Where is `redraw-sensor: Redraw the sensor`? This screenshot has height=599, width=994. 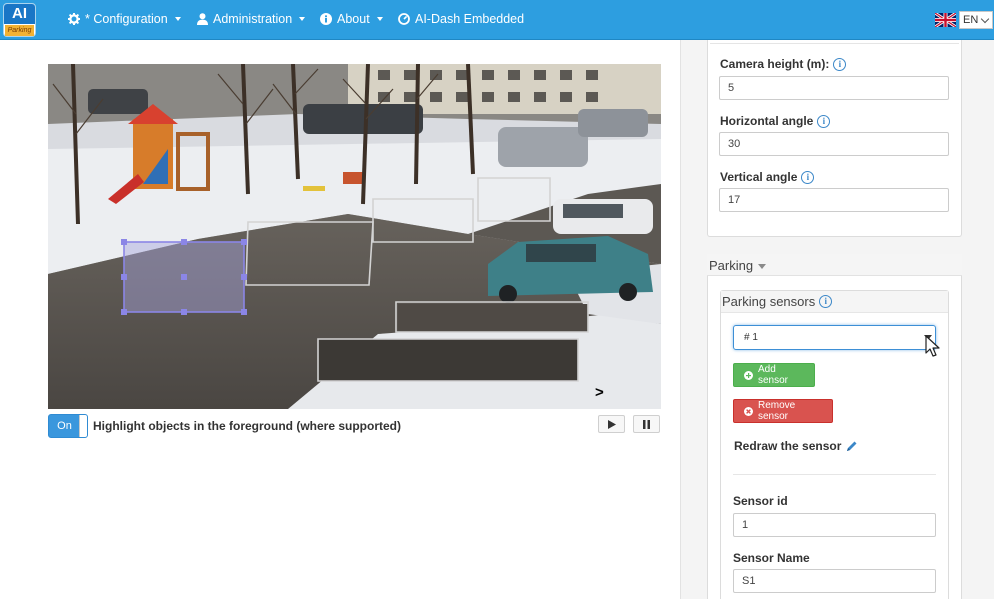 redraw-sensor: Redraw the sensor is located at coordinates (796, 446).